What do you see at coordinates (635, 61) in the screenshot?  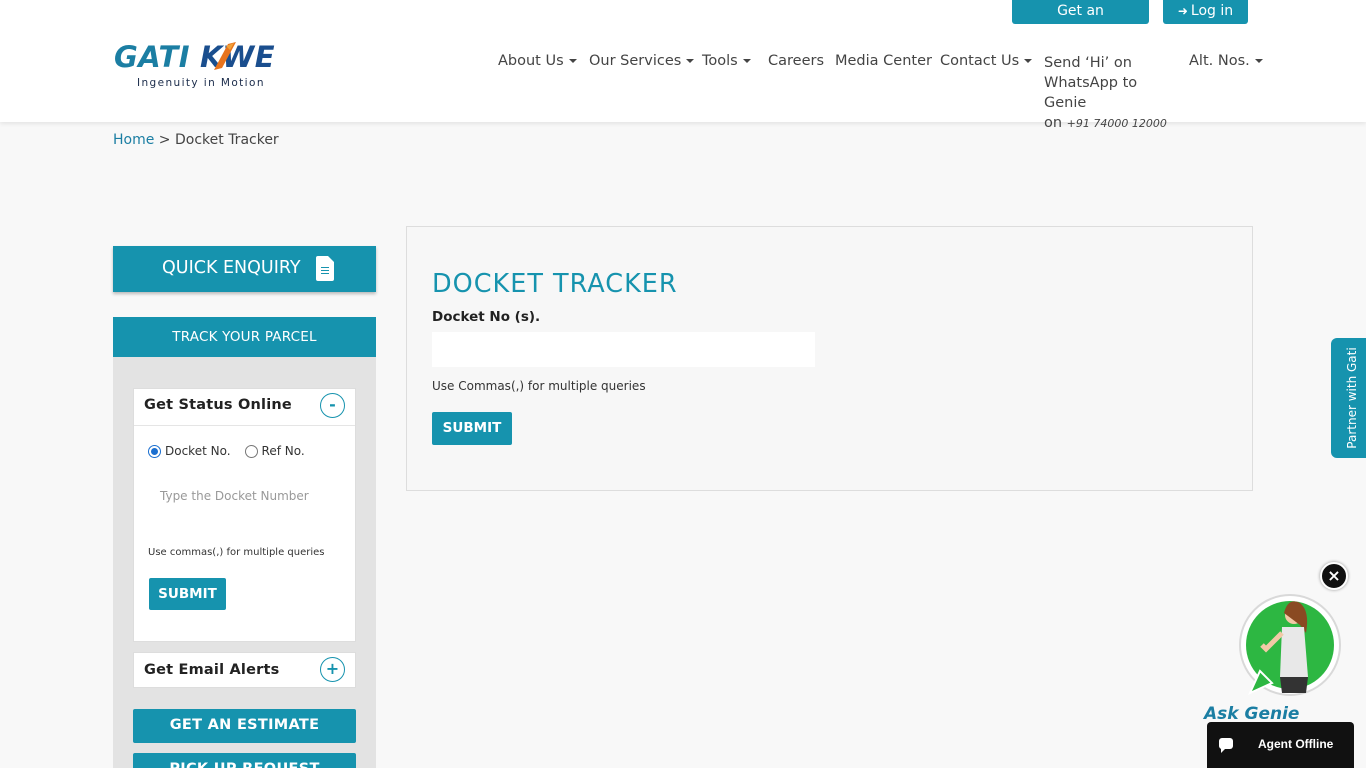 I see `nav-services-label: Our Services` at bounding box center [635, 61].